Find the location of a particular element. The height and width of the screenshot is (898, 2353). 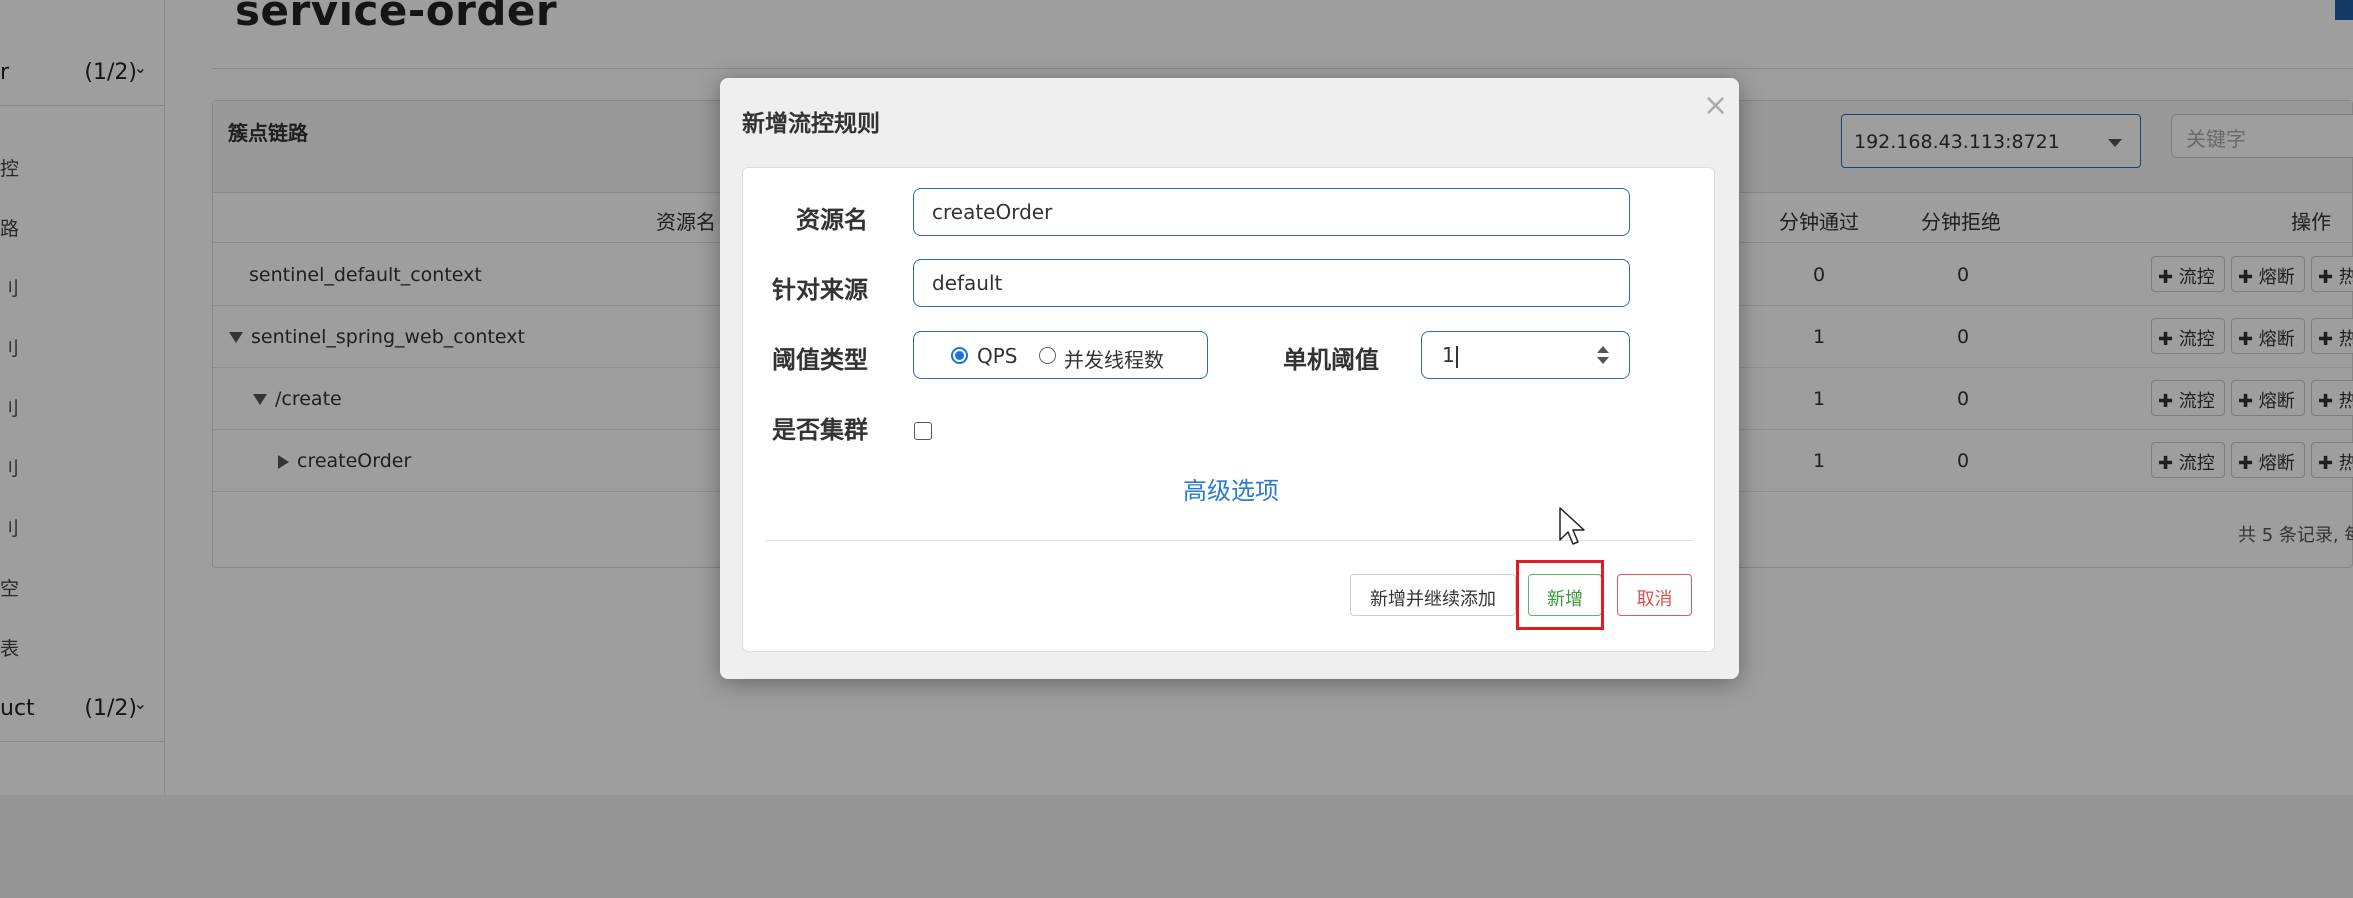

advanced-options-link: 高级选项 is located at coordinates (1231, 488).